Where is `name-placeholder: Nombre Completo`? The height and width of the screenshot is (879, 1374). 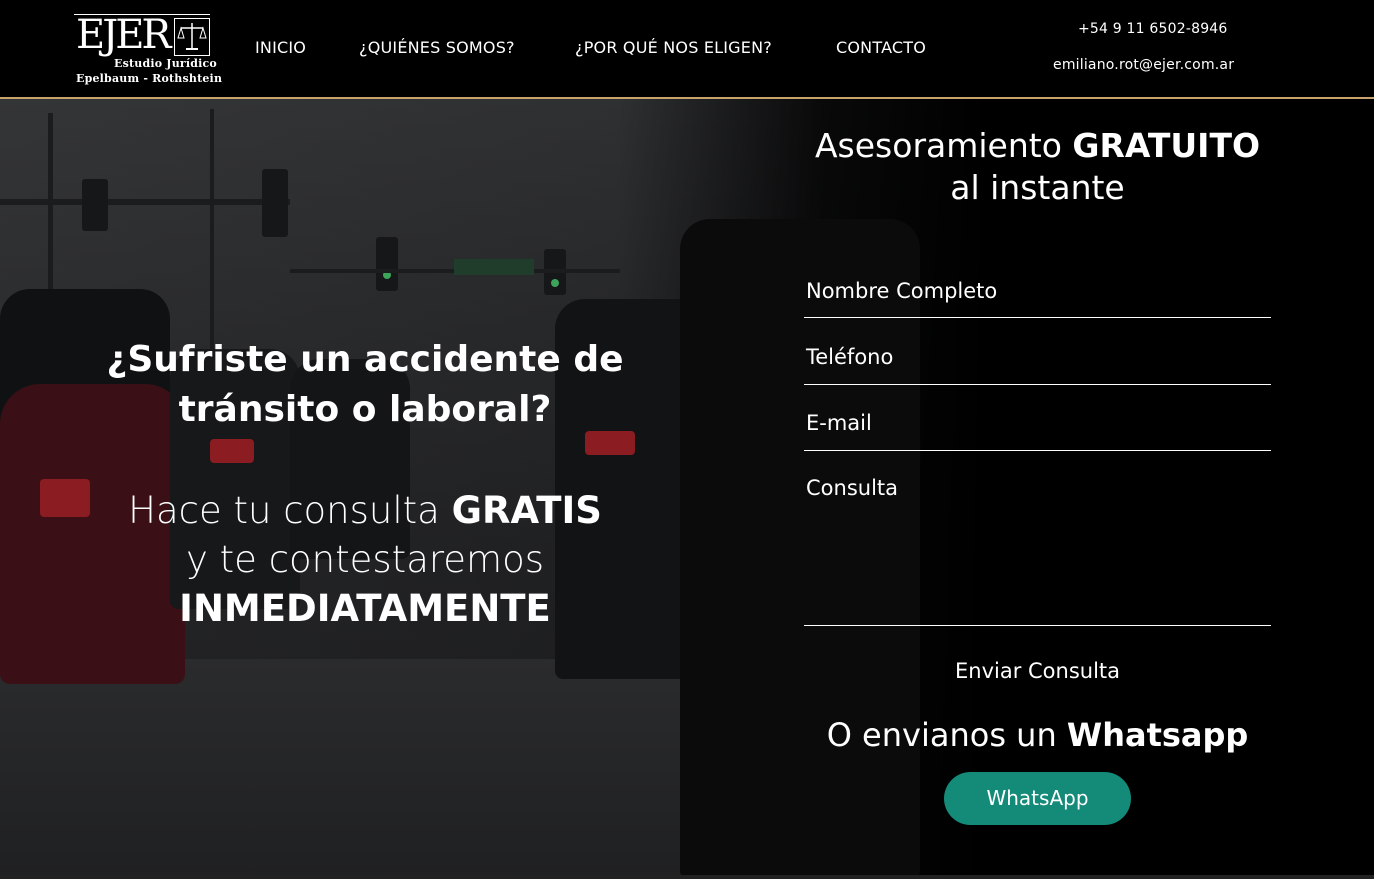 name-placeholder: Nombre Completo is located at coordinates (902, 291).